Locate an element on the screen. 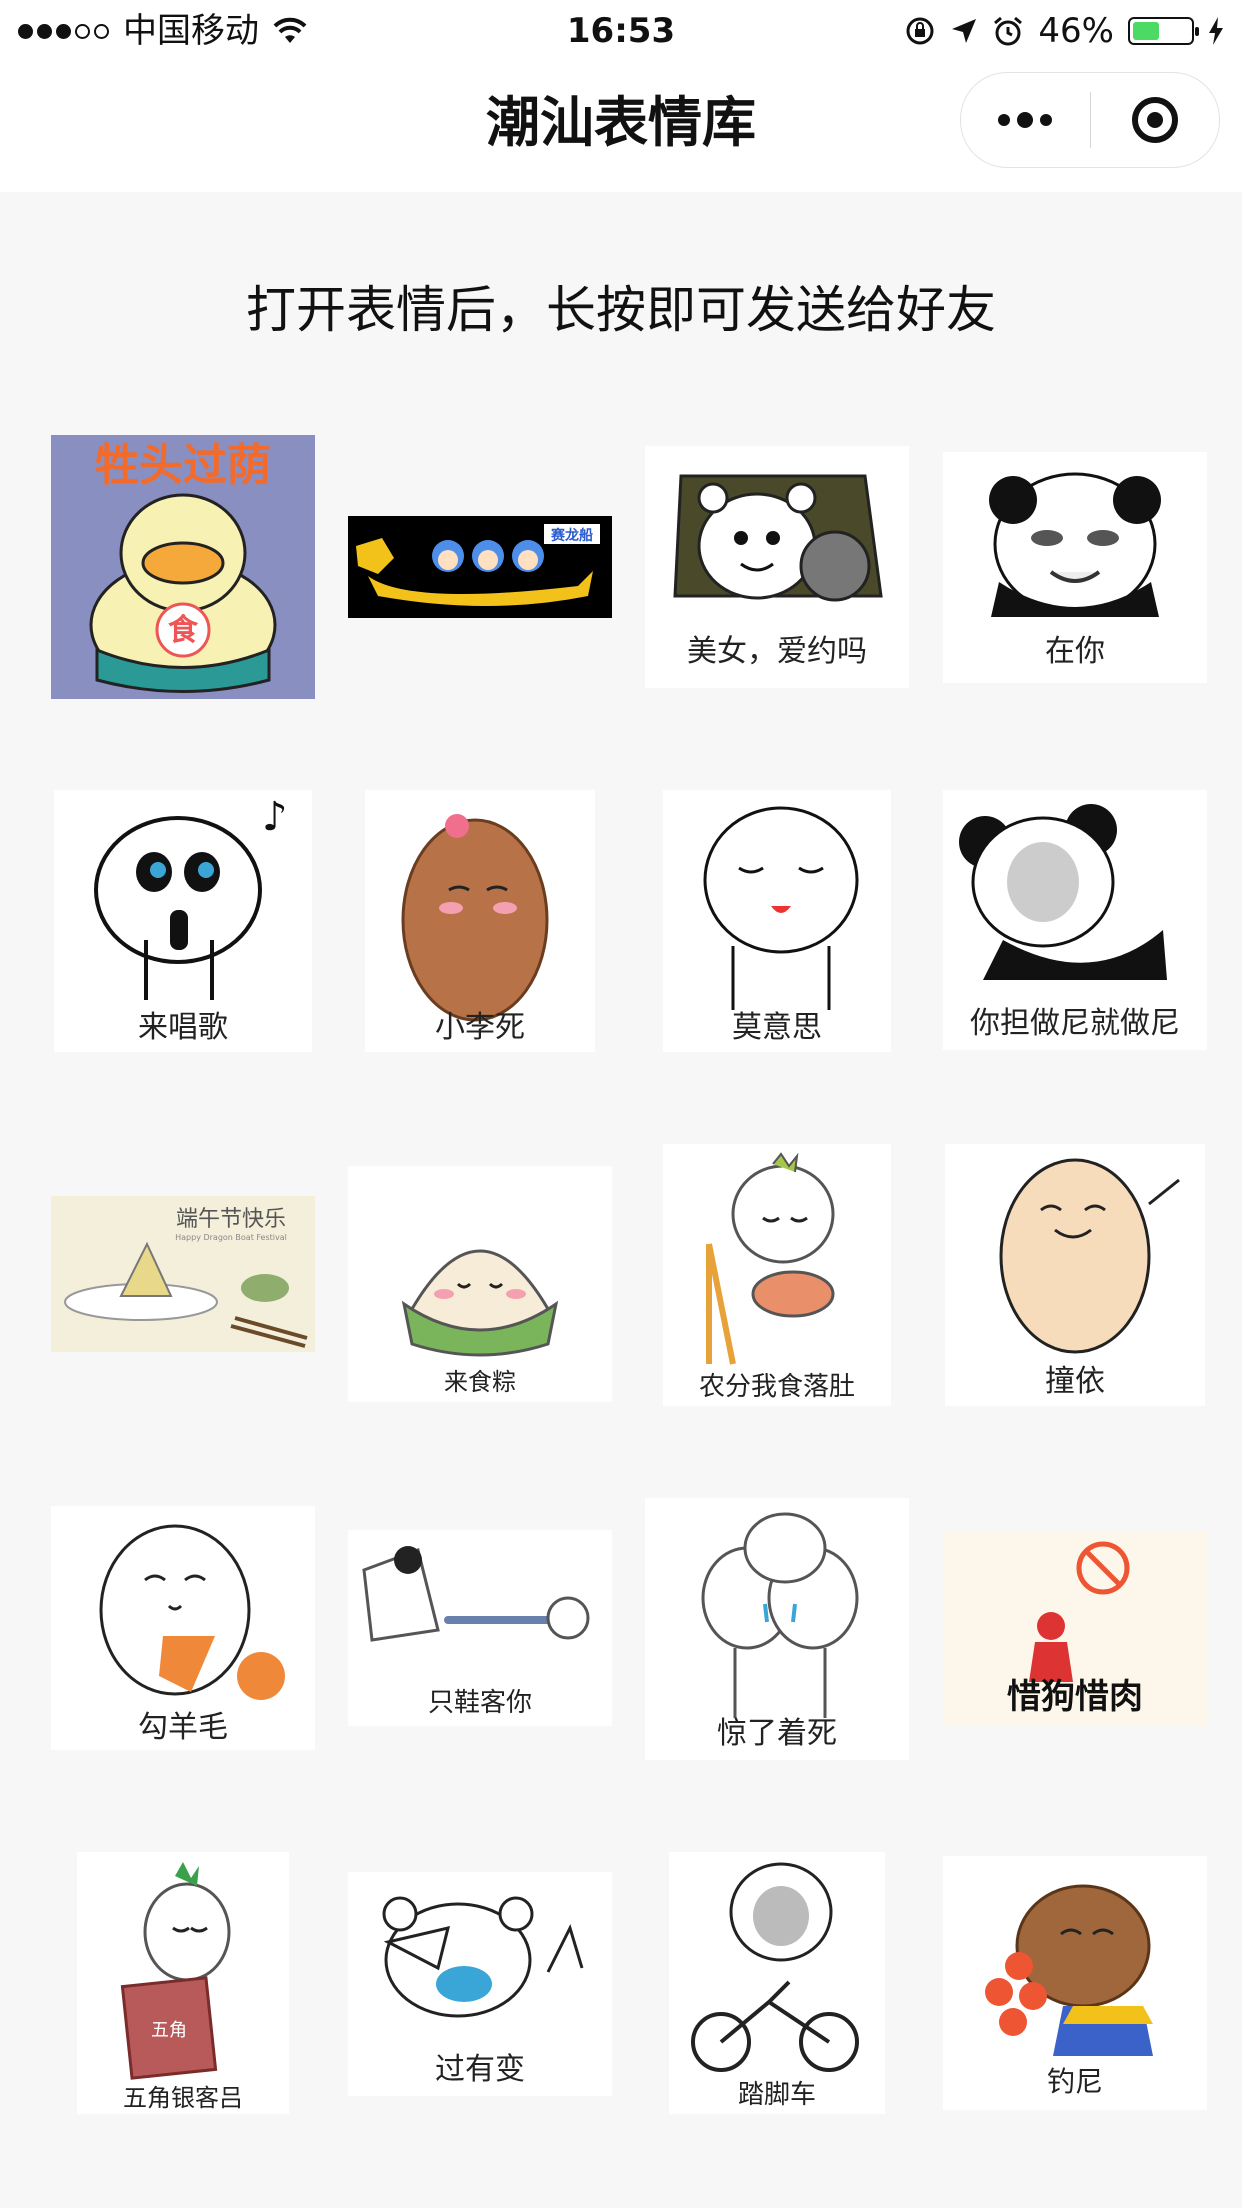 The width and height of the screenshot is (1242, 2208). sticker-caption: 来唱歌 is located at coordinates (183, 1027).